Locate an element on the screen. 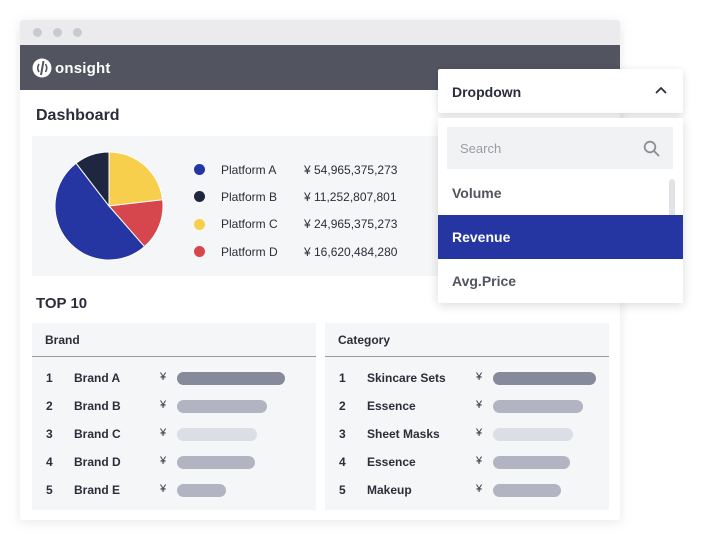 This screenshot has height=540, width=710. brand-rank-row: 1 Brand A ¥ is located at coordinates (174, 378).